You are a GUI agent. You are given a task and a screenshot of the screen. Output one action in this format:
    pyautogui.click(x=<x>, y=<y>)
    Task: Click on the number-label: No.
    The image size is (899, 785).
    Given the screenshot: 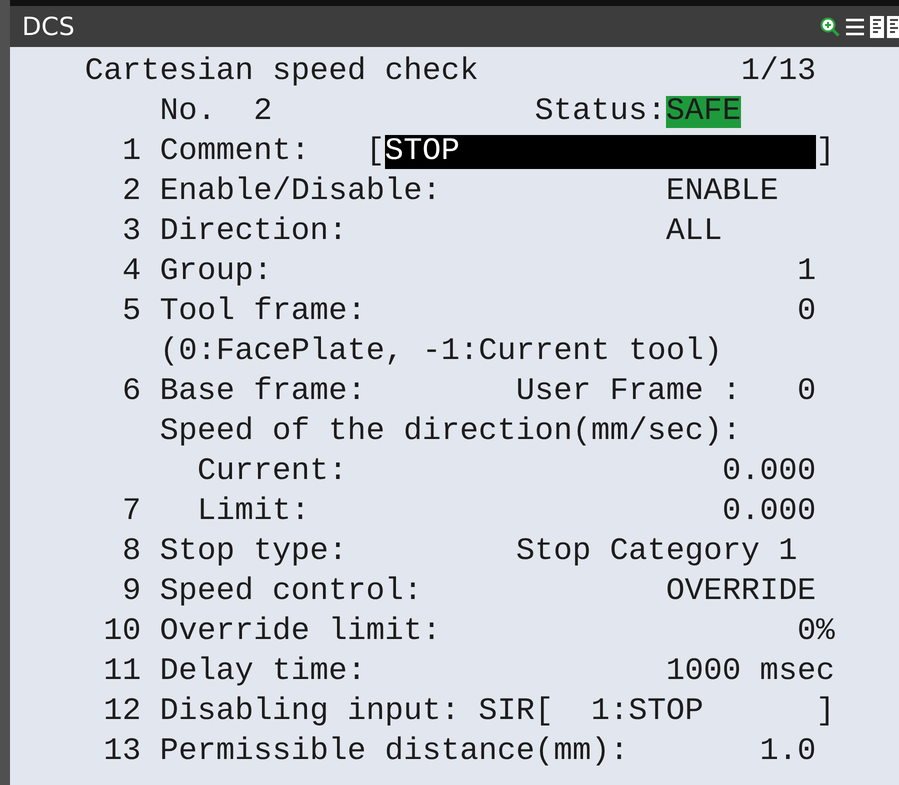 What is the action you would take?
    pyautogui.click(x=188, y=112)
    